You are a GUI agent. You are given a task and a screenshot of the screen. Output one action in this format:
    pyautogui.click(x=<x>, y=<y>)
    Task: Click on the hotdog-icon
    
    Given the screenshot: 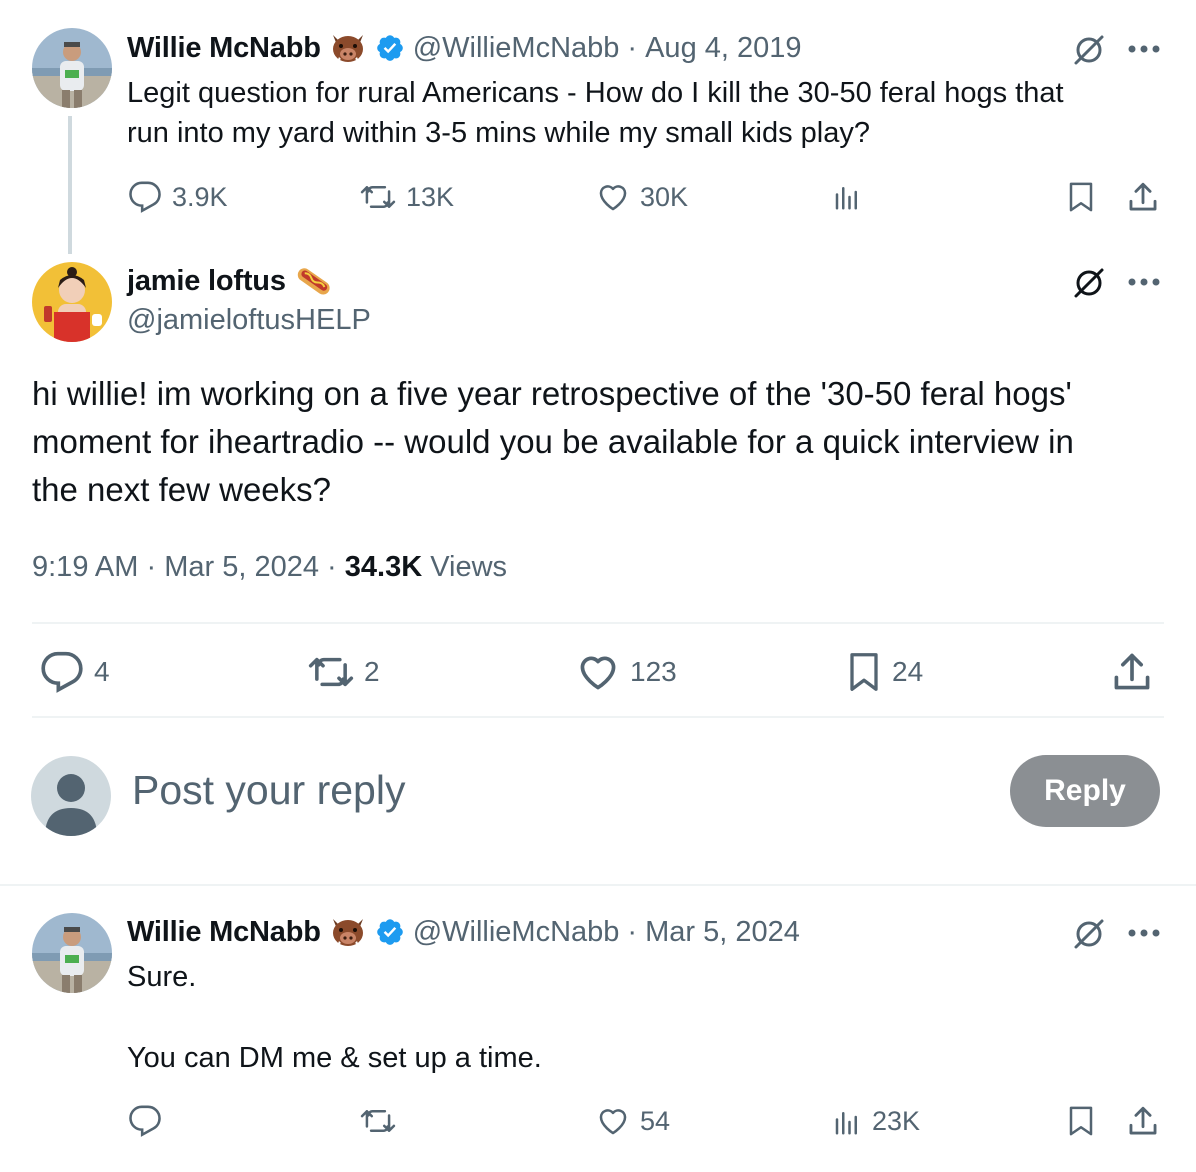 What is the action you would take?
    pyautogui.click(x=314, y=281)
    